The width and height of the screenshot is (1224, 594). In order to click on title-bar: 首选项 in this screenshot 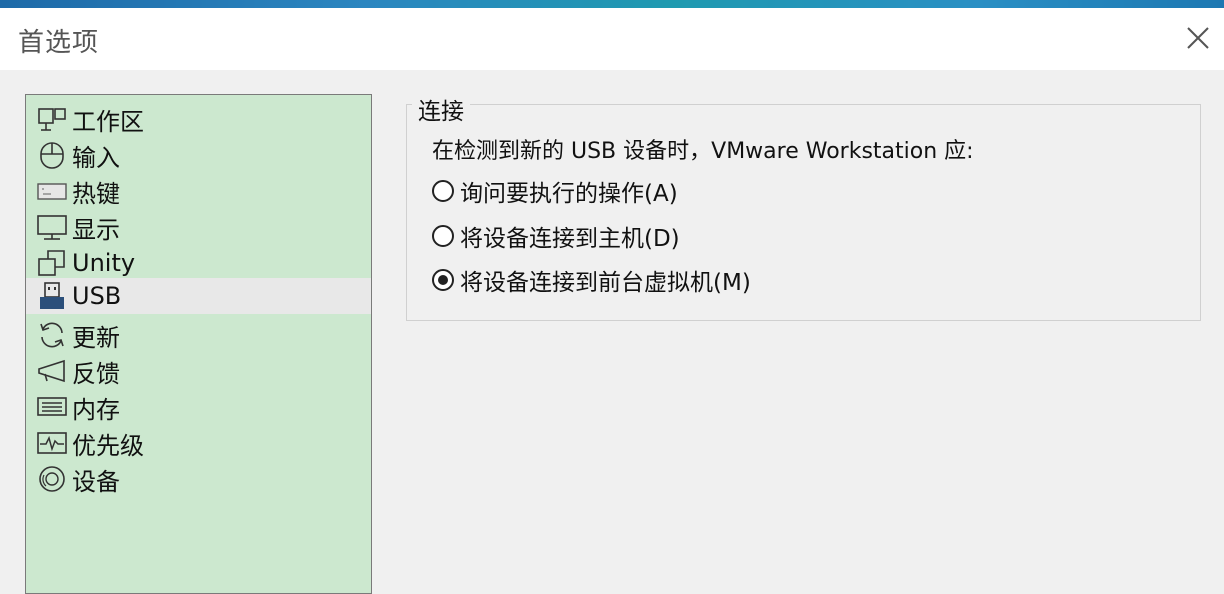, I will do `click(612, 39)`.